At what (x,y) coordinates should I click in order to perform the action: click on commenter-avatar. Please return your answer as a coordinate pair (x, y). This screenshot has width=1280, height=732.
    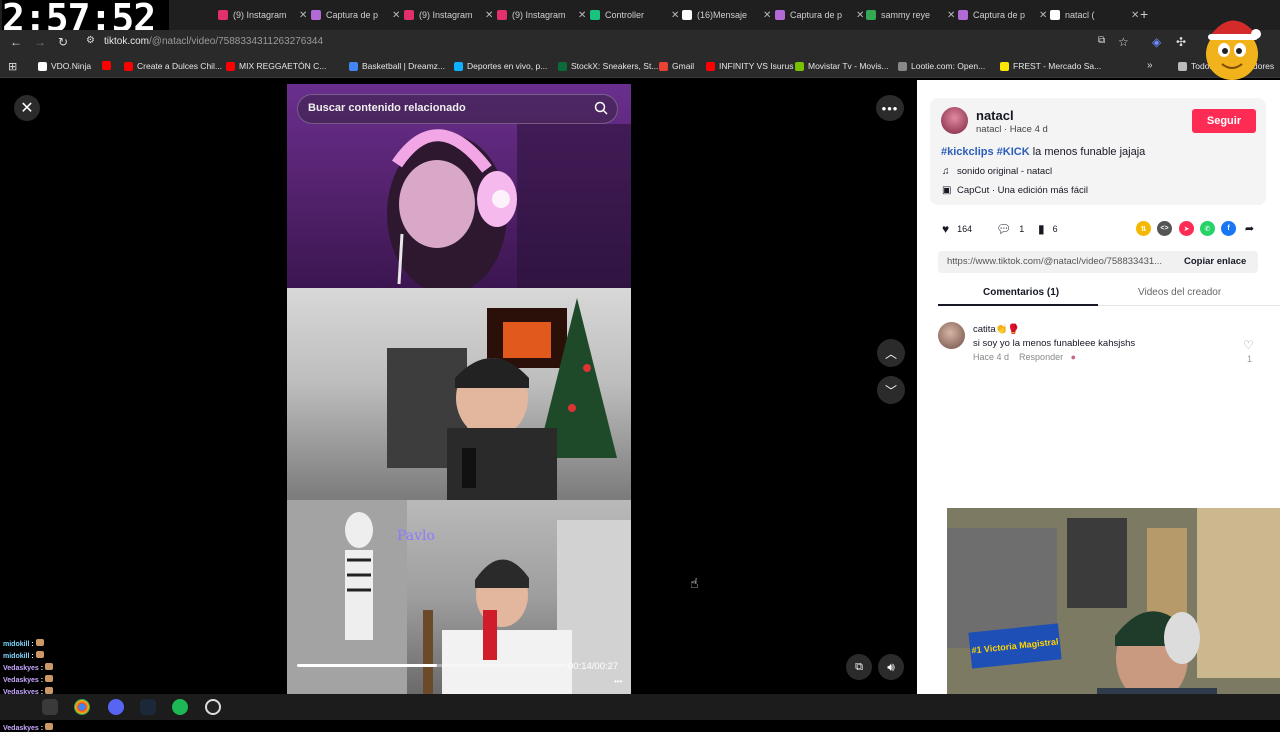
    Looking at the image, I should click on (951, 335).